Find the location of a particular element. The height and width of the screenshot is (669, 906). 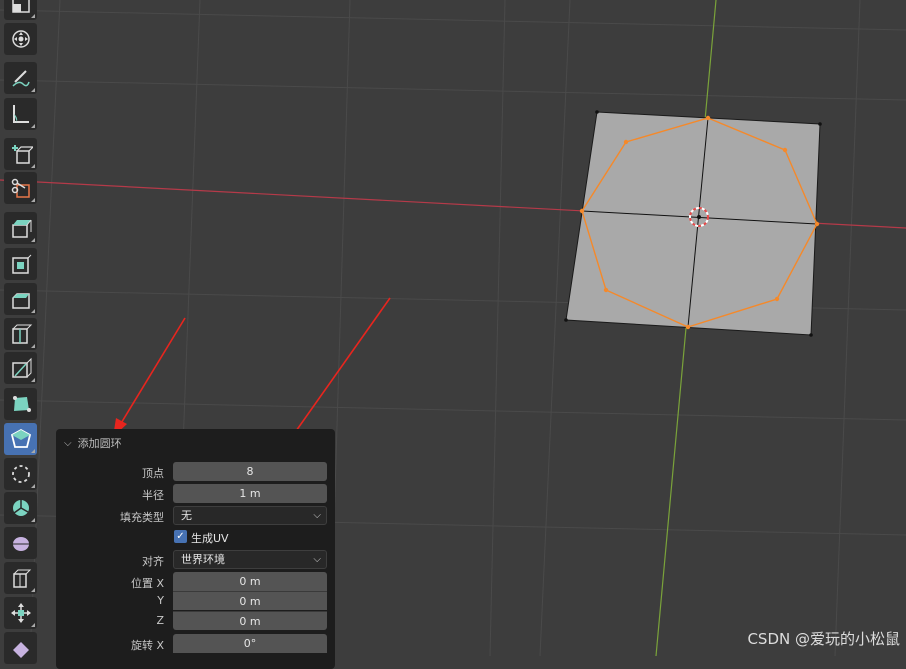

align-row: 对齐 世界环境 ⌵ is located at coordinates (195, 560).